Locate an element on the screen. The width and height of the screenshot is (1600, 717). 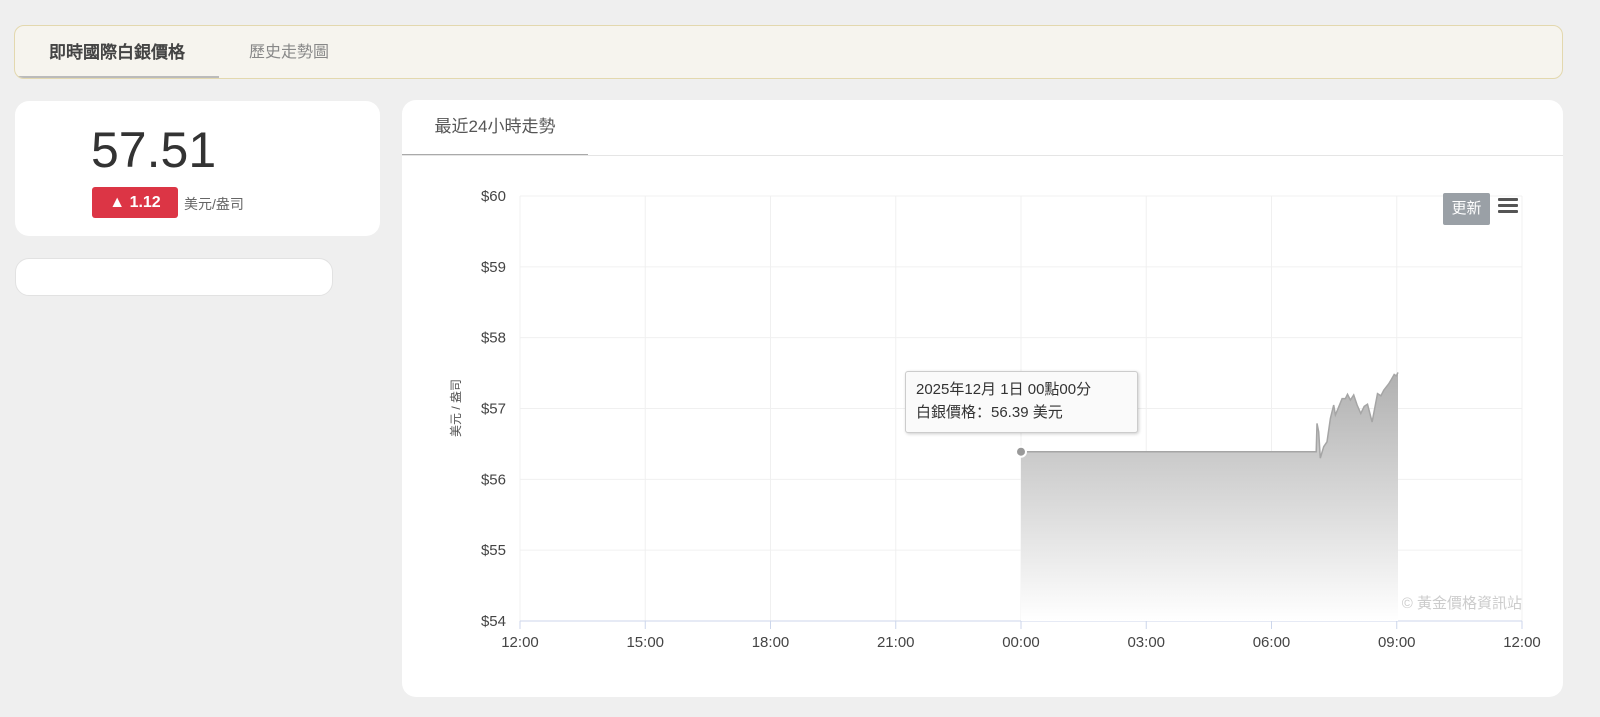
tab-history-chart: 歷史走勢圖 is located at coordinates (289, 52).